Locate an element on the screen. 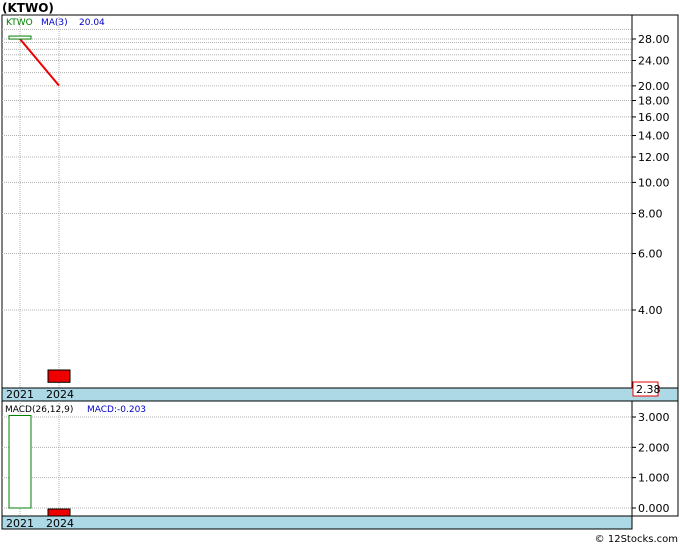 The height and width of the screenshot is (546, 680). footer-credit: © 12Stocks.com is located at coordinates (636, 539).